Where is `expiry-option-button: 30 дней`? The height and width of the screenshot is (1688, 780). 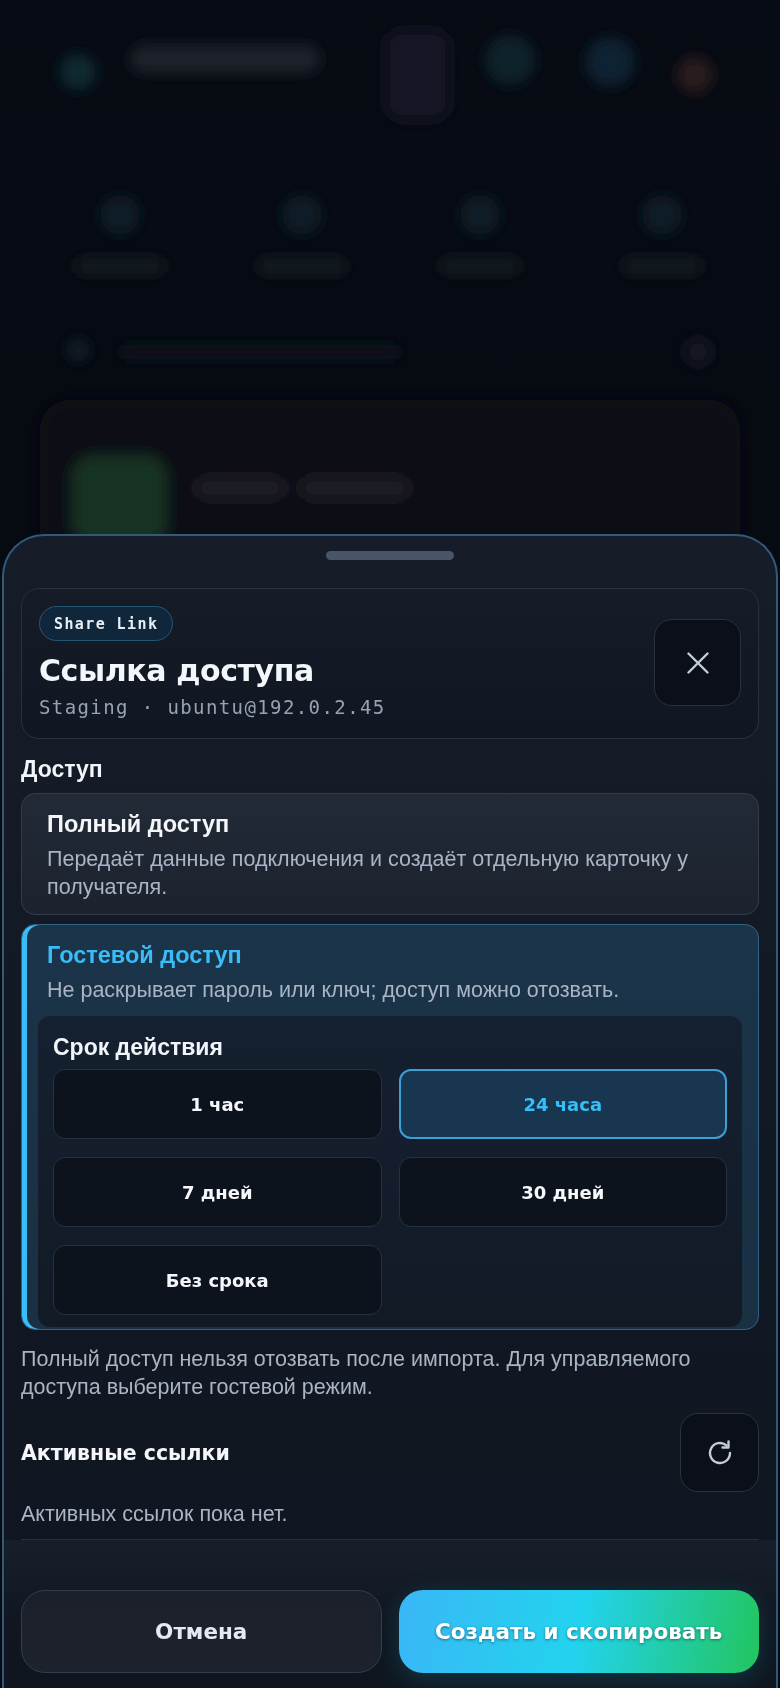
expiry-option-button: 30 дней is located at coordinates (562, 1192).